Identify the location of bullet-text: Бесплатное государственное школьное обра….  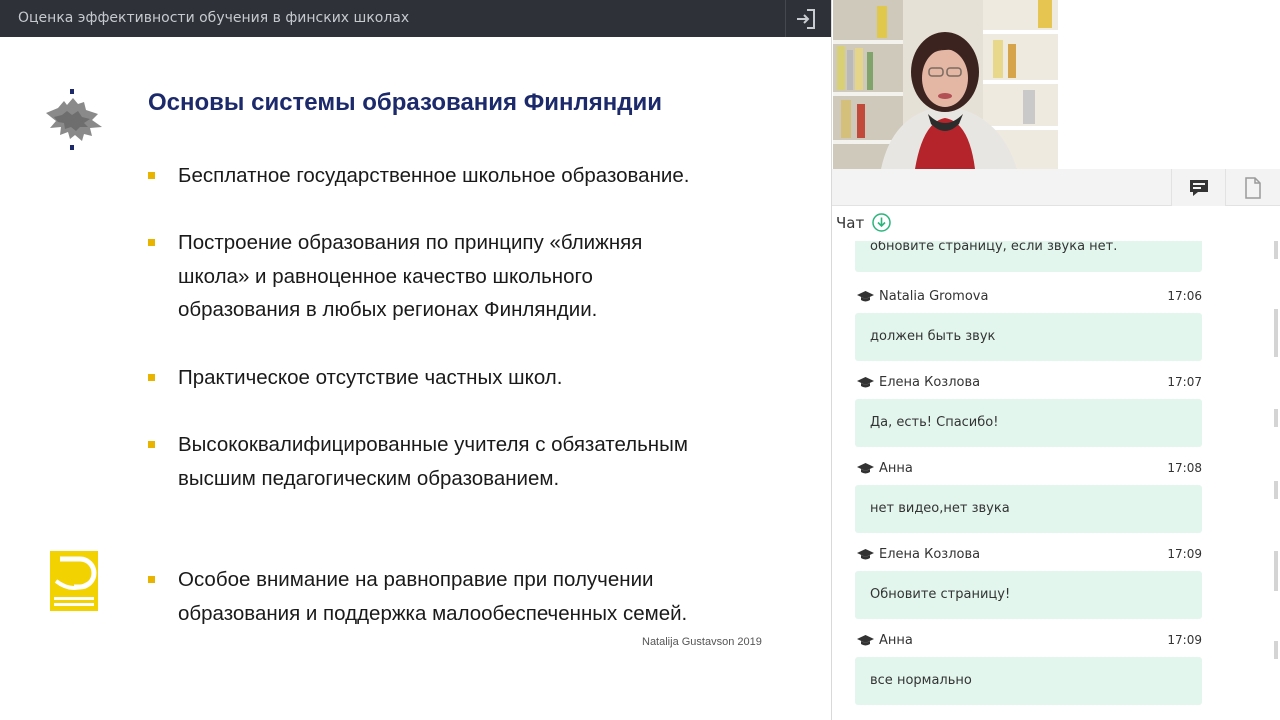
(434, 175).